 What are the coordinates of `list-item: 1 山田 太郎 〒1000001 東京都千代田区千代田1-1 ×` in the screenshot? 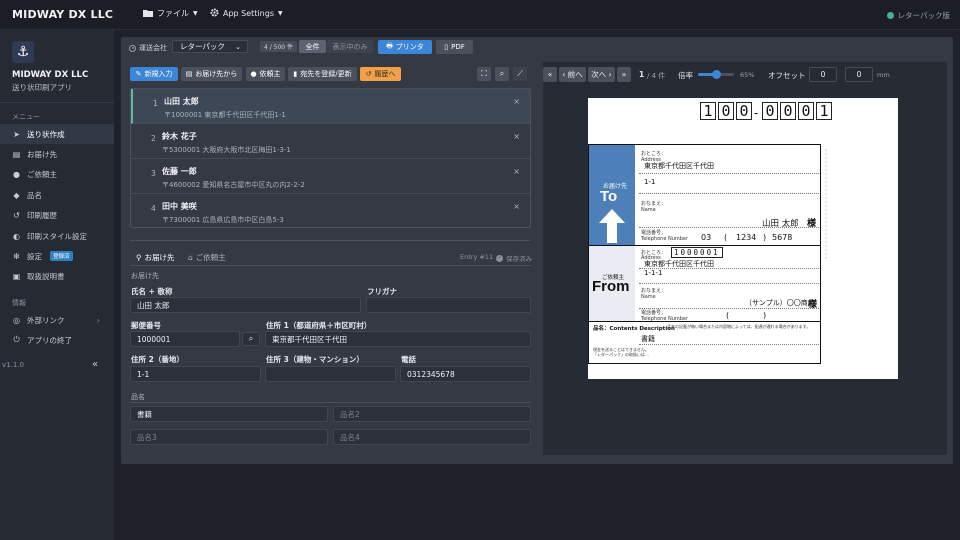 It's located at (330, 106).